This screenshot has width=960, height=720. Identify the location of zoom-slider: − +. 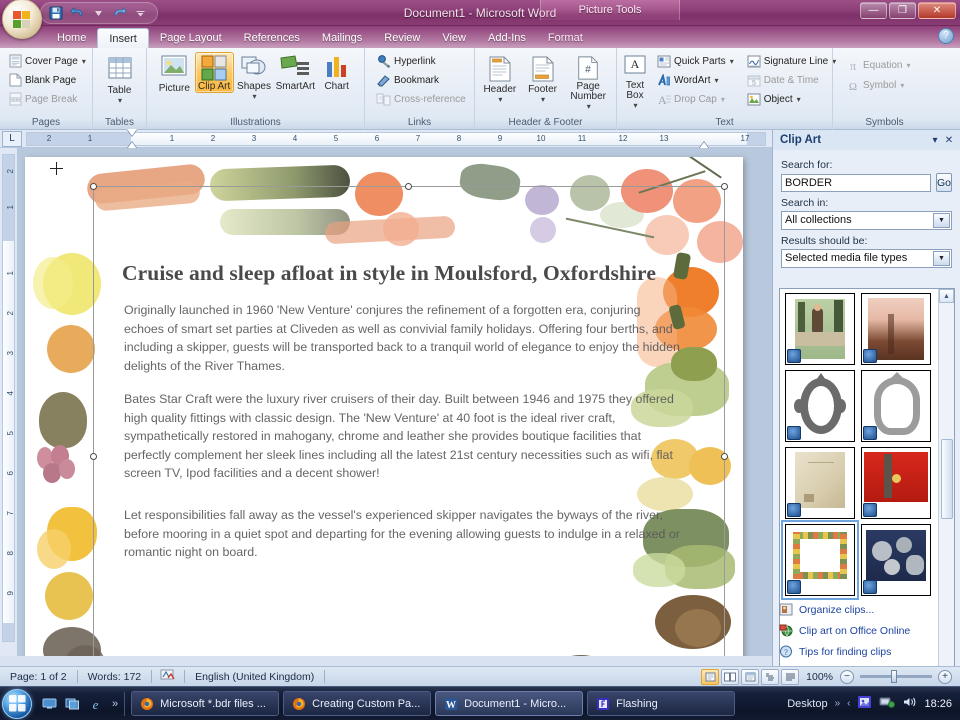
(900, 676).